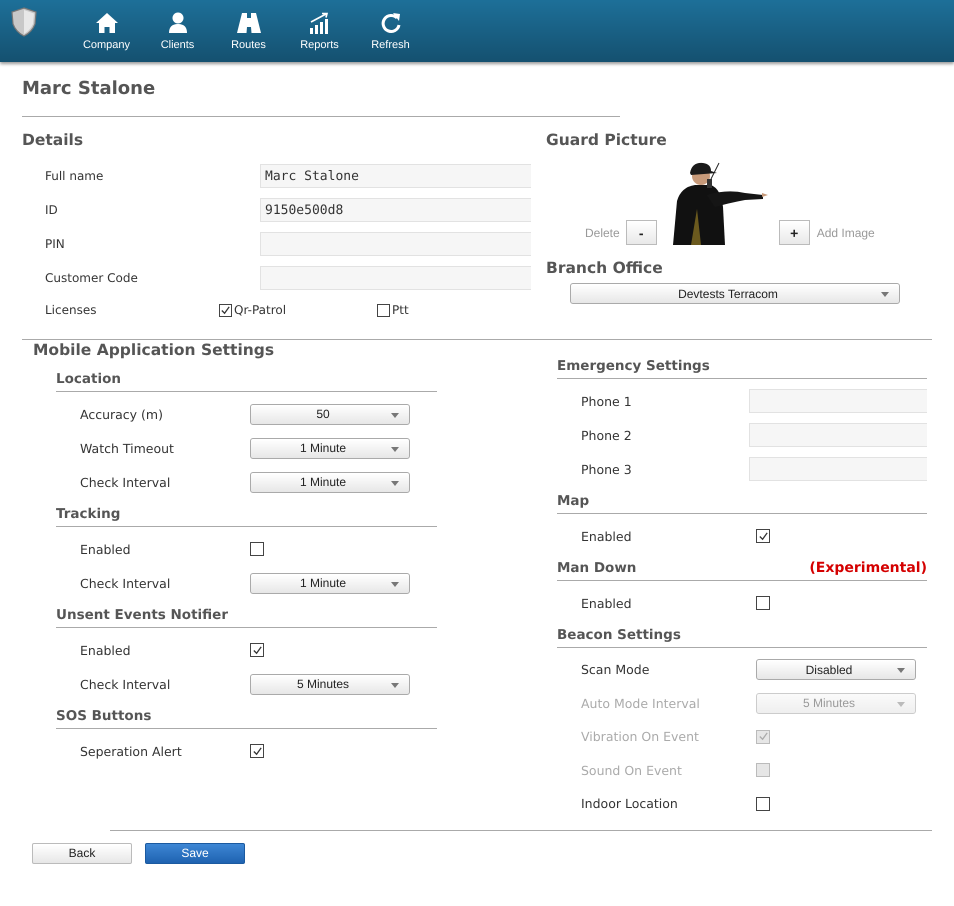 This screenshot has width=954, height=906. Describe the element at coordinates (619, 635) in the screenshot. I see `subsection-heading: Beacon Settings` at that location.